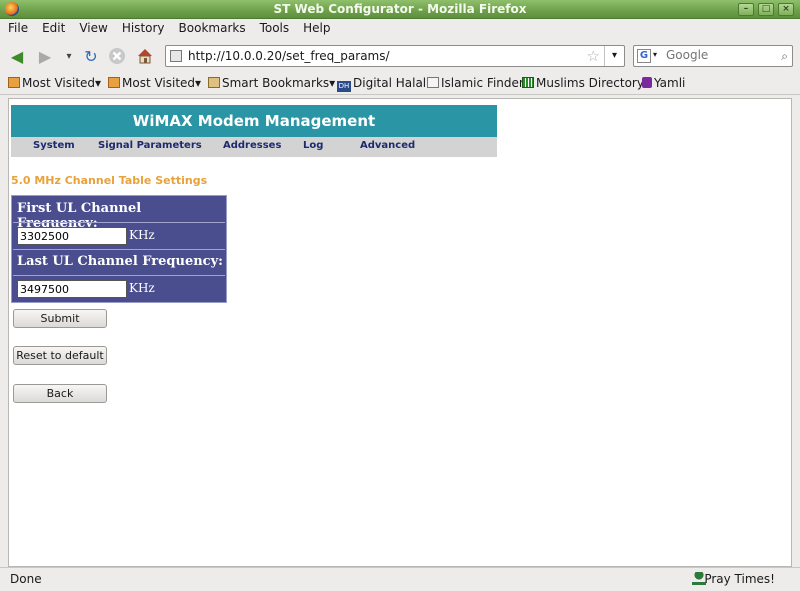 The width and height of the screenshot is (800, 591). Describe the element at coordinates (17, 56) in the screenshot. I see `back-arrow-icon: ◀` at that location.